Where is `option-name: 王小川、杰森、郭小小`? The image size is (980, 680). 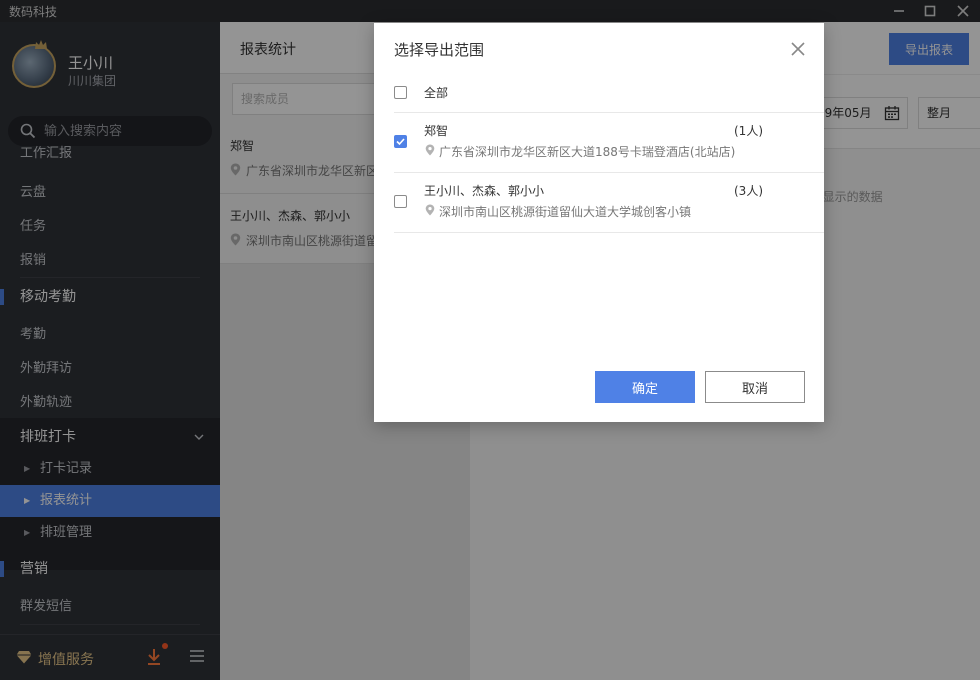 option-name: 王小川、杰森、郭小小 is located at coordinates (484, 191).